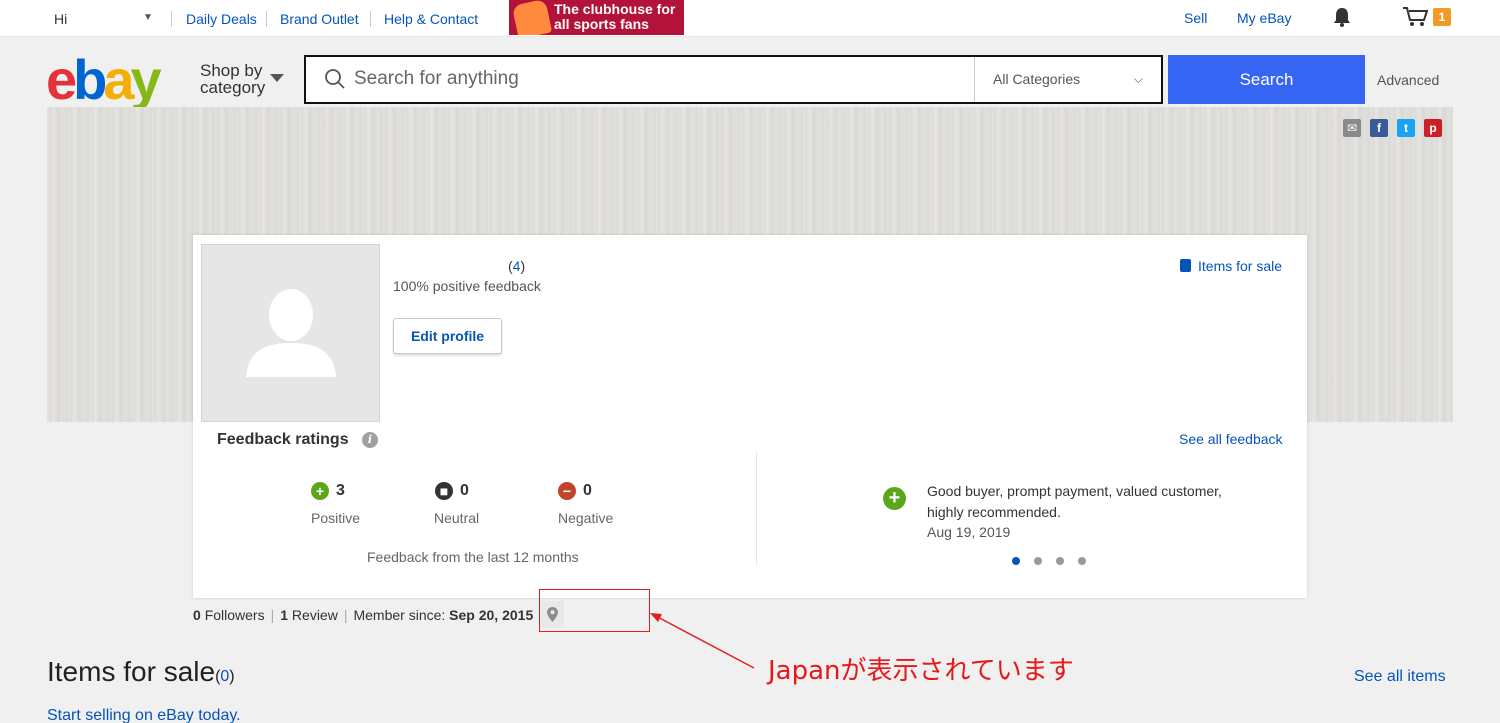 The height and width of the screenshot is (723, 1500). Describe the element at coordinates (615, 16) in the screenshot. I see `promo-text: The clubhouse for all sports fans` at that location.